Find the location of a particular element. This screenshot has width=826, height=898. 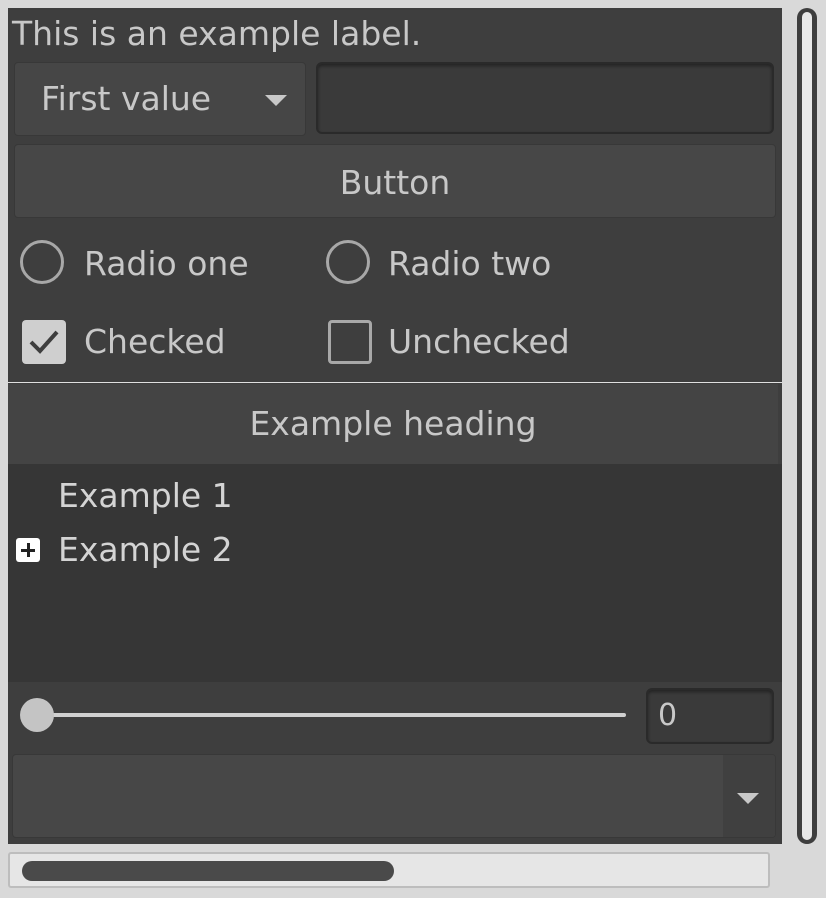

tree-item-example-1: Example 1 is located at coordinates (145, 495).